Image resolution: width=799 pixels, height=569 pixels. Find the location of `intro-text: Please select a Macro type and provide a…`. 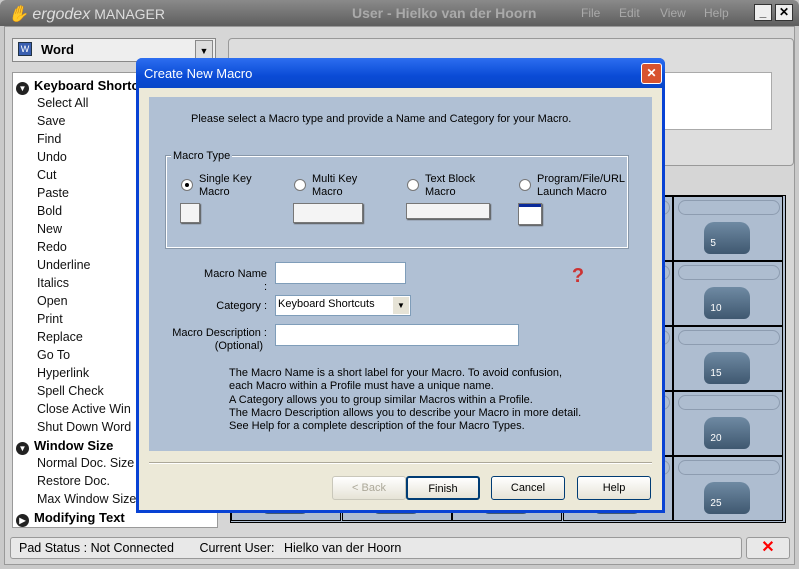

intro-text: Please select a Macro type and provide a… is located at coordinates (381, 119).